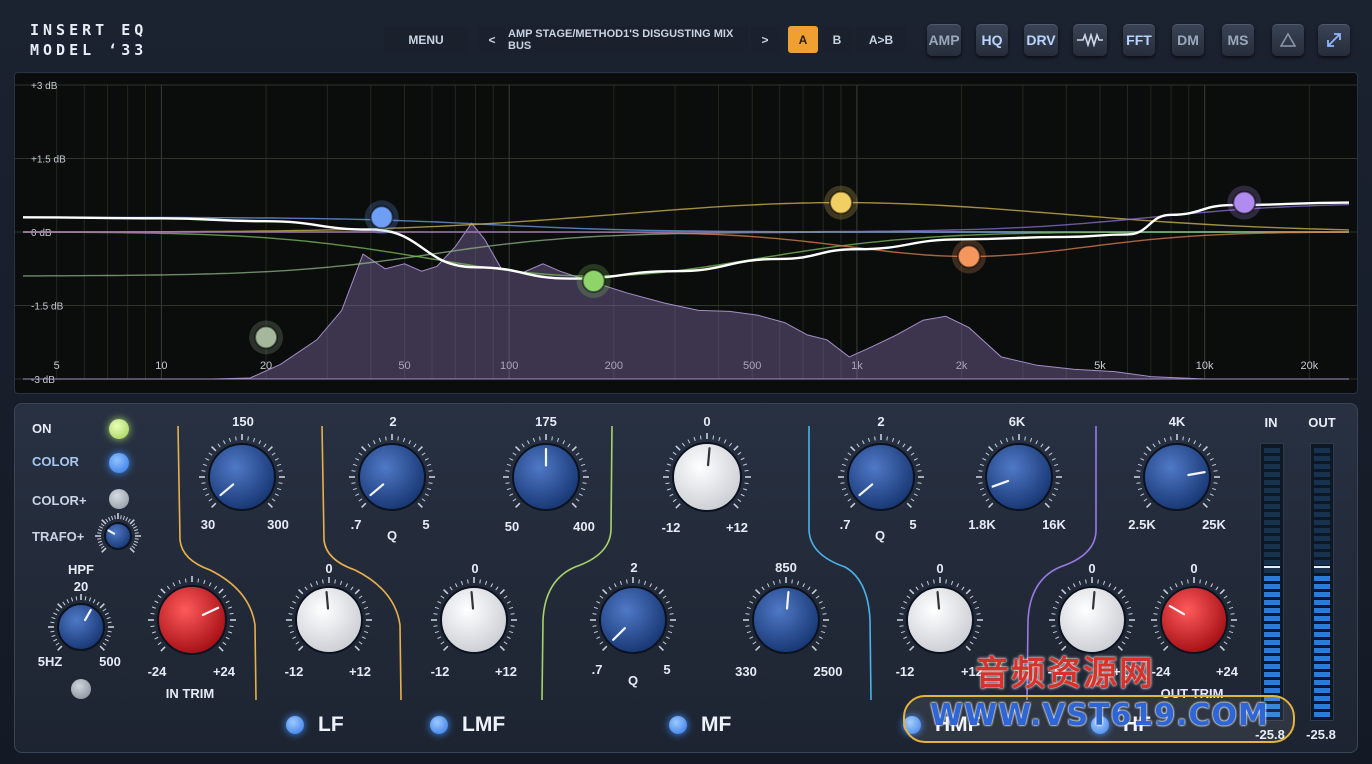  What do you see at coordinates (746, 671) in the screenshot?
I see `mf-freq2-min-label: 330` at bounding box center [746, 671].